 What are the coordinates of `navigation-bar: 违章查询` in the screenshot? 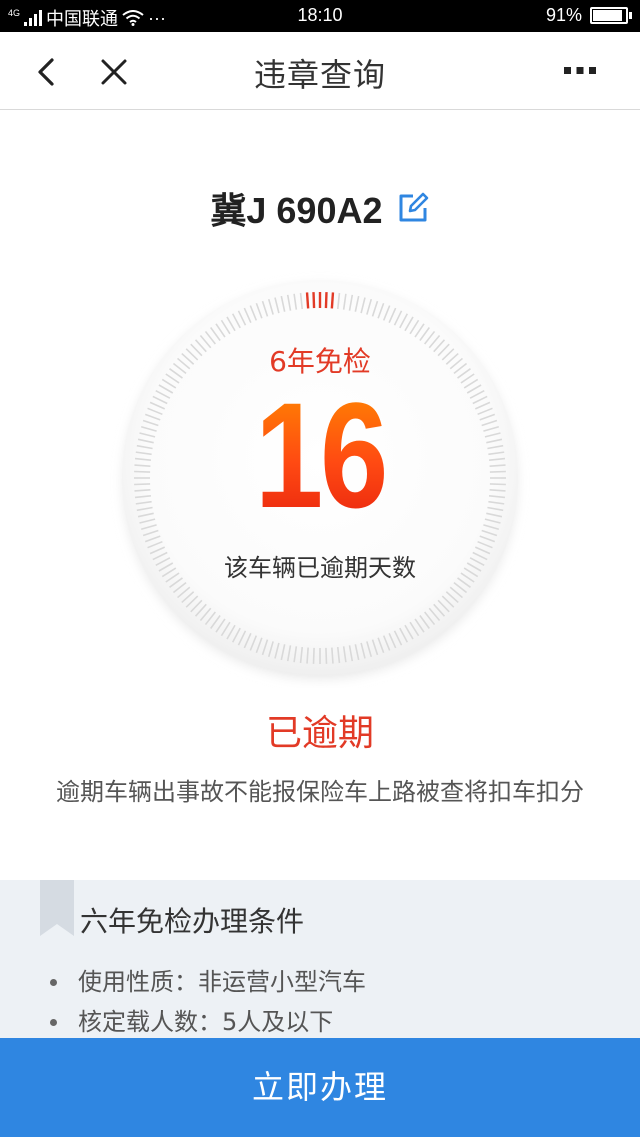 It's located at (320, 71).